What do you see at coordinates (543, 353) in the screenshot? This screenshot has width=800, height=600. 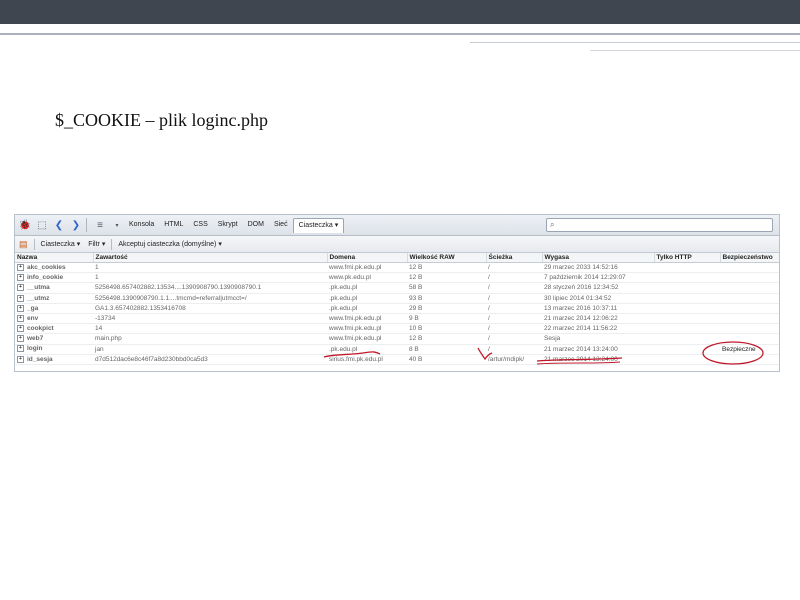 I see `red-annotations` at bounding box center [543, 353].